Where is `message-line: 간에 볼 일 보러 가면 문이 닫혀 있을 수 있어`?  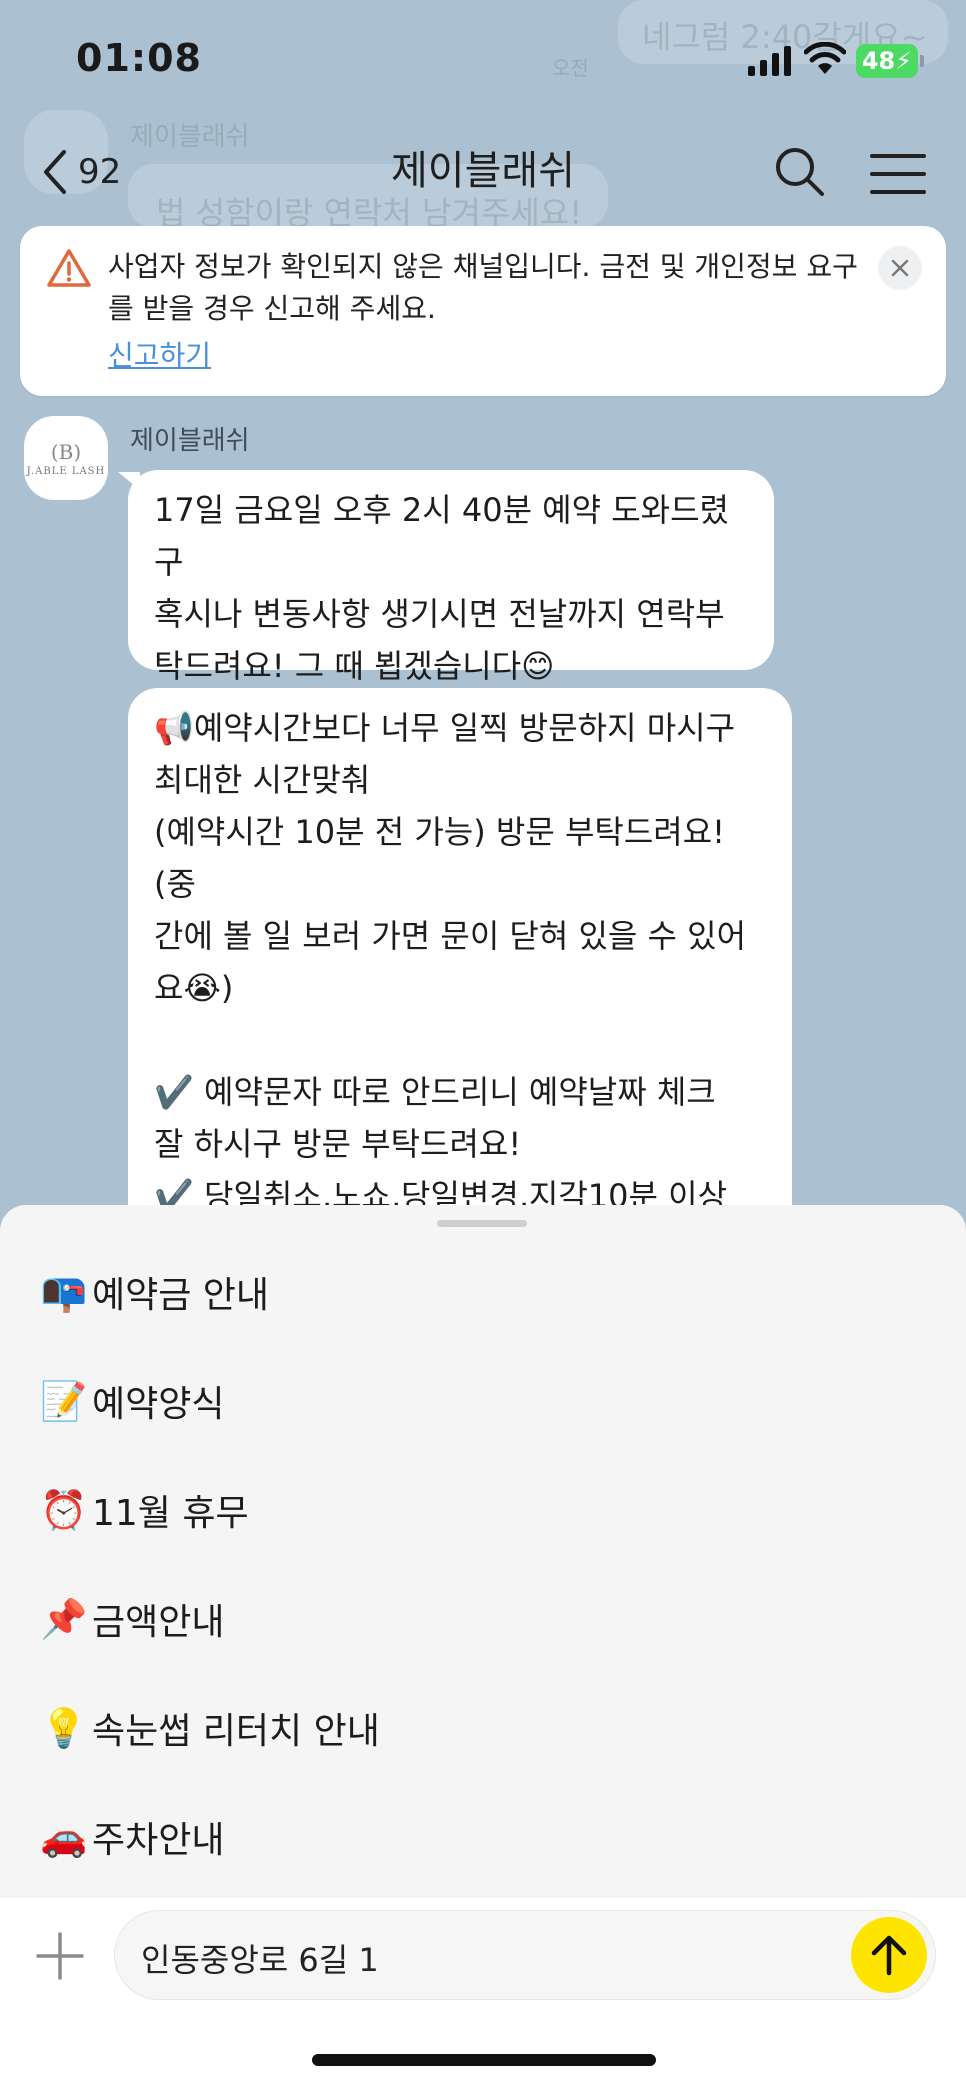
message-line: 간에 볼 일 보러 가면 문이 닫혀 있을 수 있어 is located at coordinates (450, 936).